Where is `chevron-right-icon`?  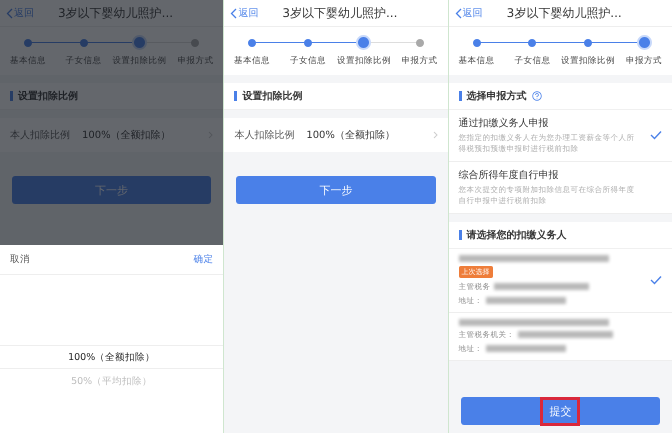 chevron-right-icon is located at coordinates (435, 135).